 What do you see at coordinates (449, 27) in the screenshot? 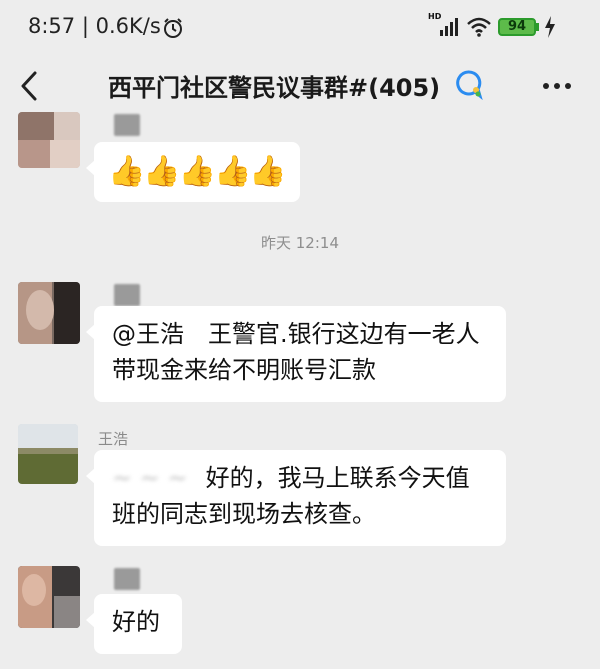
I see `cell-signal-icon` at bounding box center [449, 27].